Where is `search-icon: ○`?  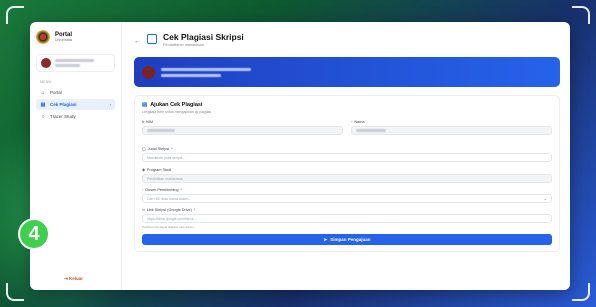 search-icon: ○ is located at coordinates (43, 116).